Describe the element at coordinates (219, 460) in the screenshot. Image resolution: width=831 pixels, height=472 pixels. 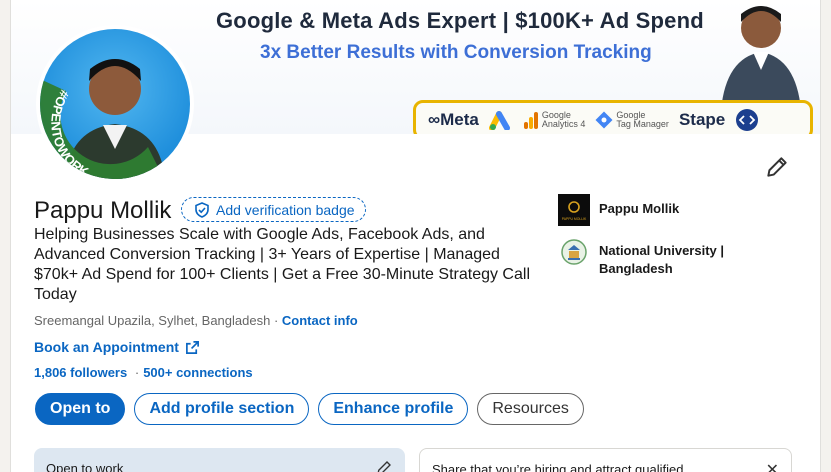
I see `open-to-work-card: Open to work` at that location.